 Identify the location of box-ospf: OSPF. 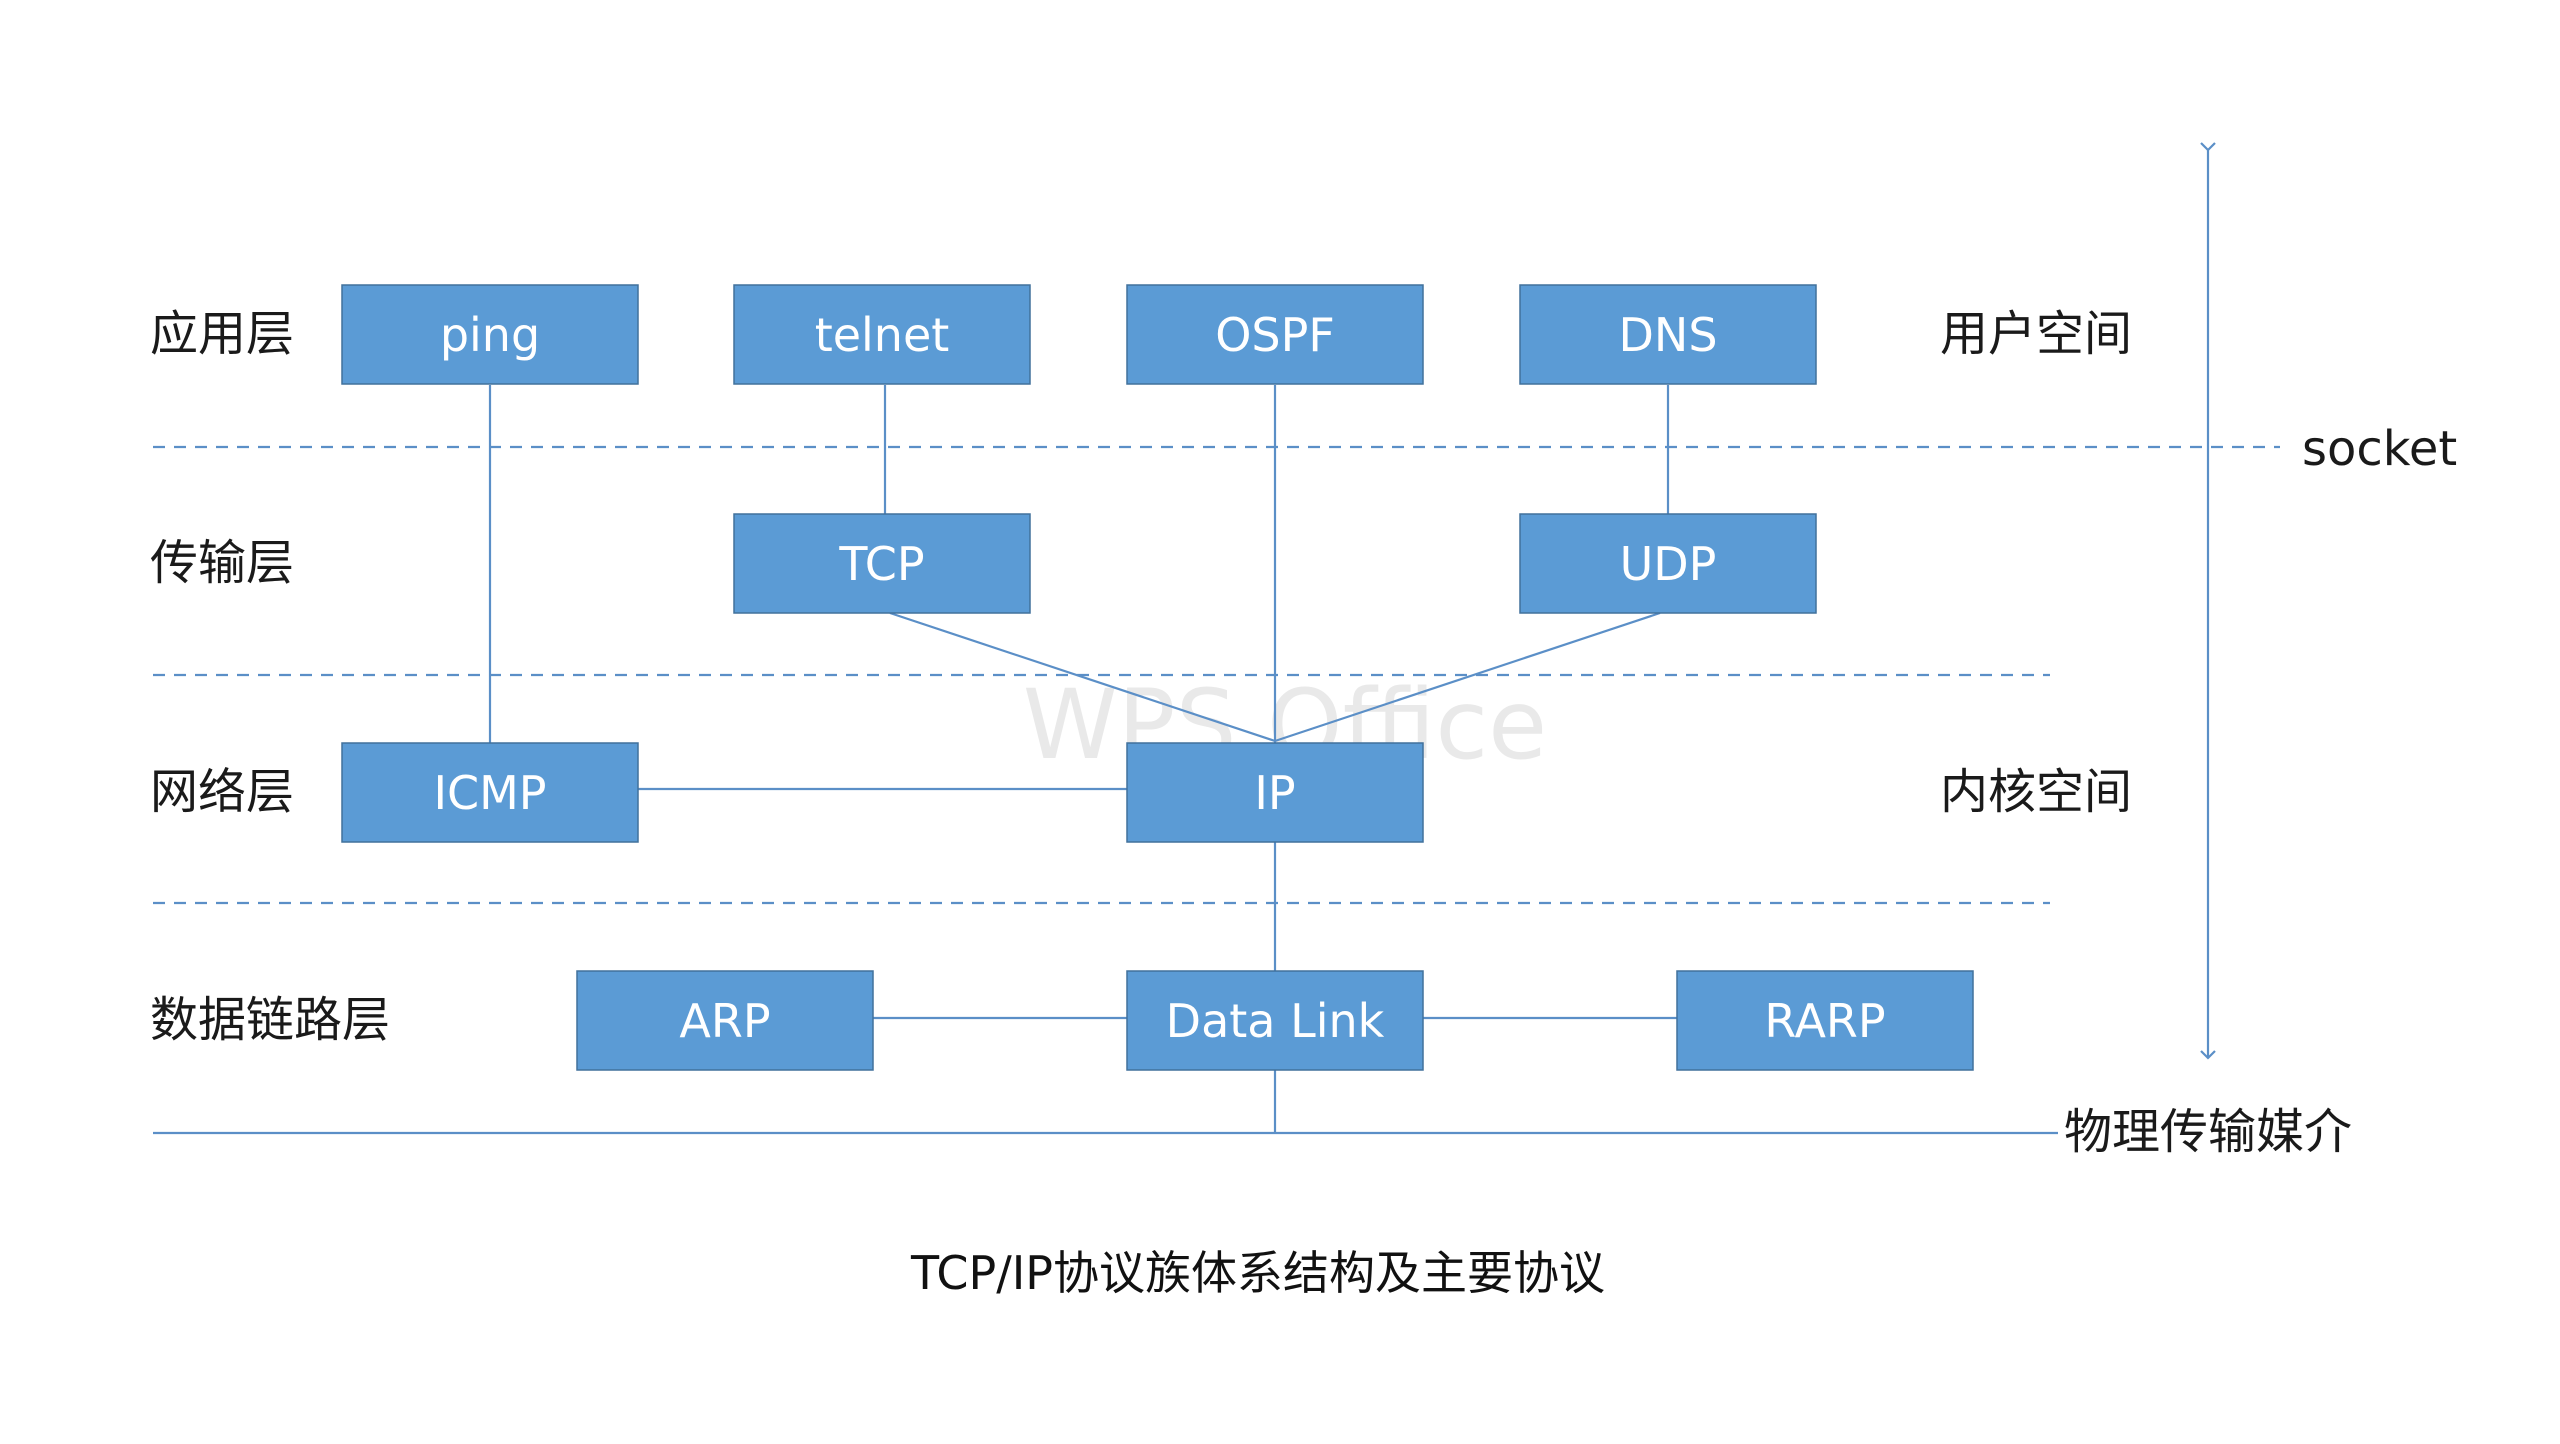
(1275, 334).